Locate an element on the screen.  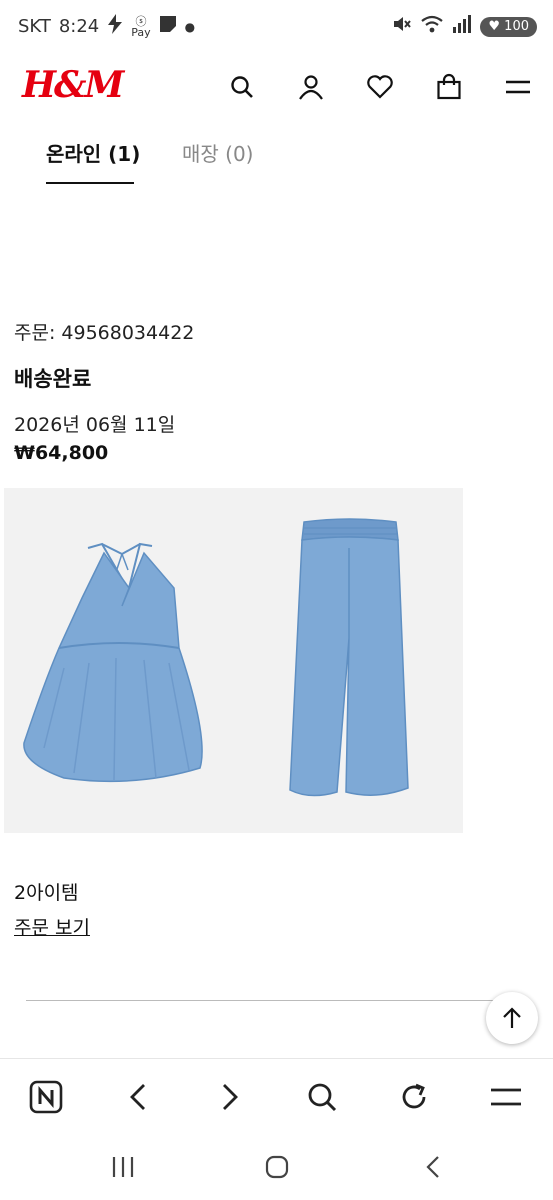
section-divider is located at coordinates (261, 1000).